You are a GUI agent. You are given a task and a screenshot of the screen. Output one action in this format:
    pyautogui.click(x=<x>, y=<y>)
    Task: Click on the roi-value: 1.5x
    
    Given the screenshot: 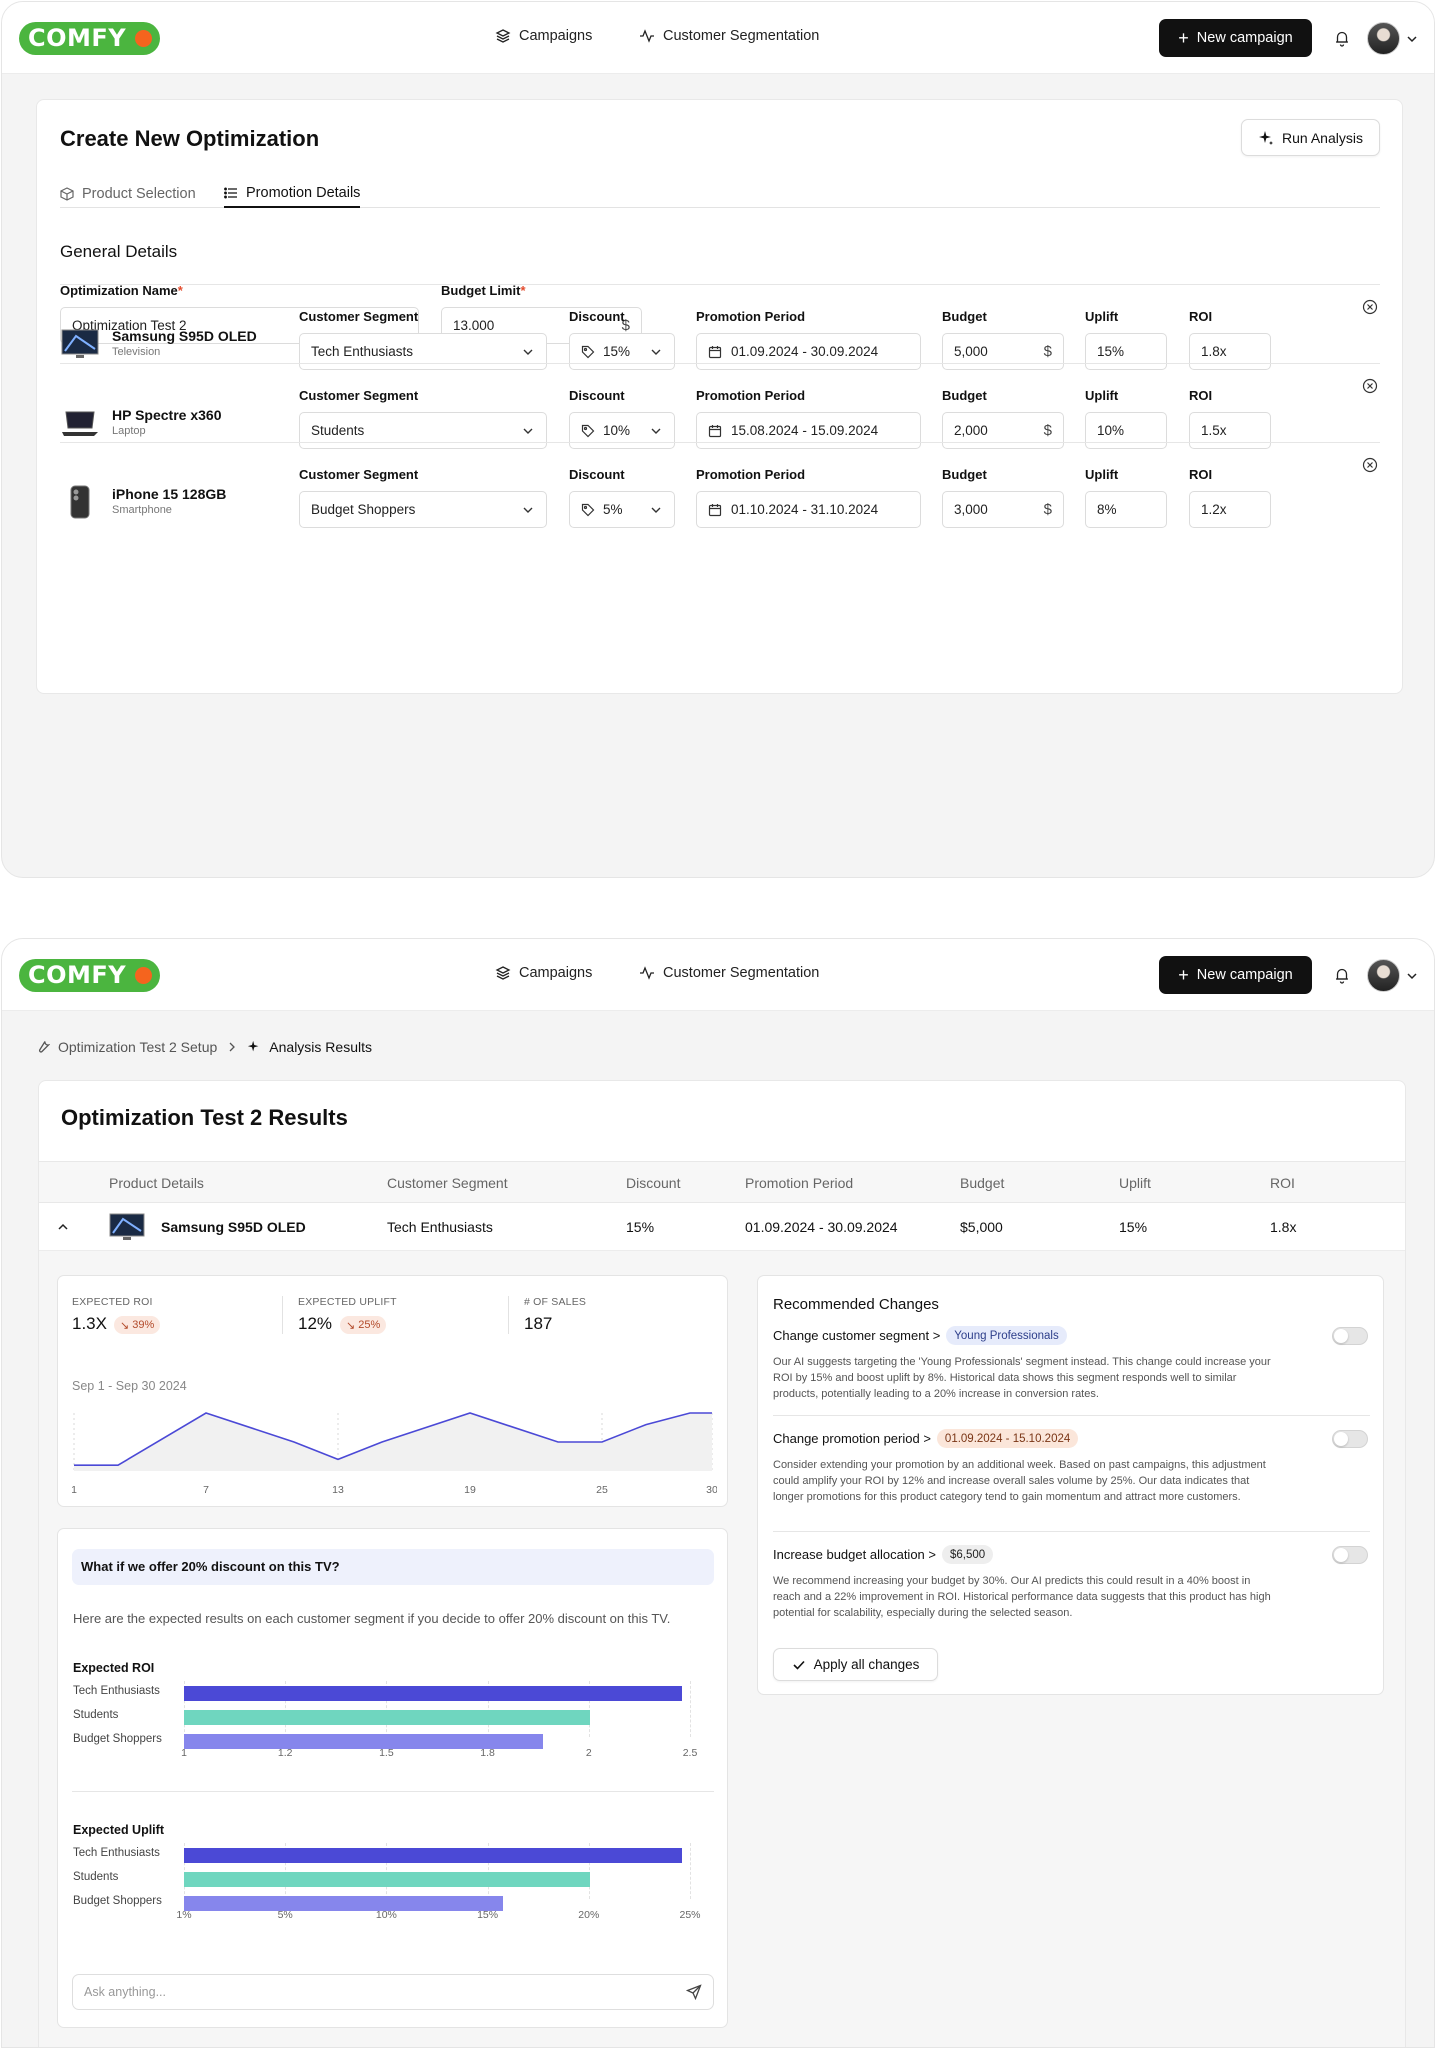 What is the action you would take?
    pyautogui.click(x=1214, y=430)
    